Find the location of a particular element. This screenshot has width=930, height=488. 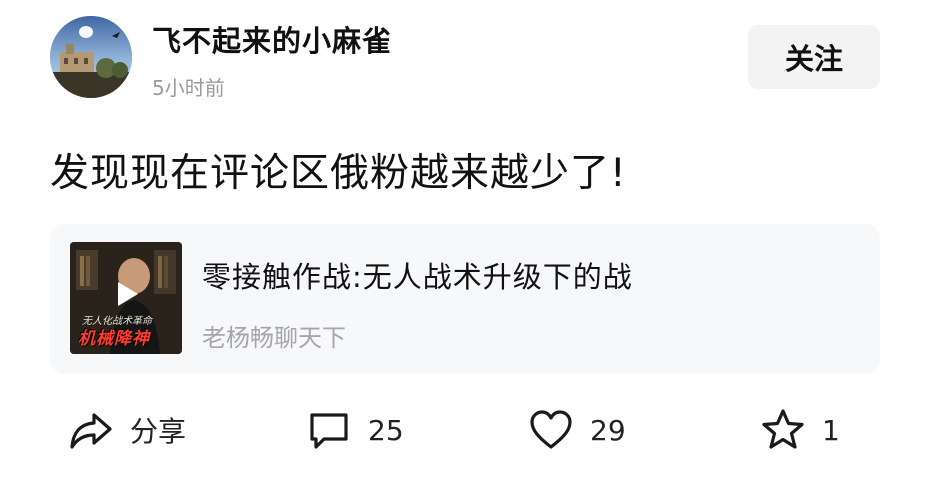

author-name: 飞不起来的小麻雀 is located at coordinates (272, 39).